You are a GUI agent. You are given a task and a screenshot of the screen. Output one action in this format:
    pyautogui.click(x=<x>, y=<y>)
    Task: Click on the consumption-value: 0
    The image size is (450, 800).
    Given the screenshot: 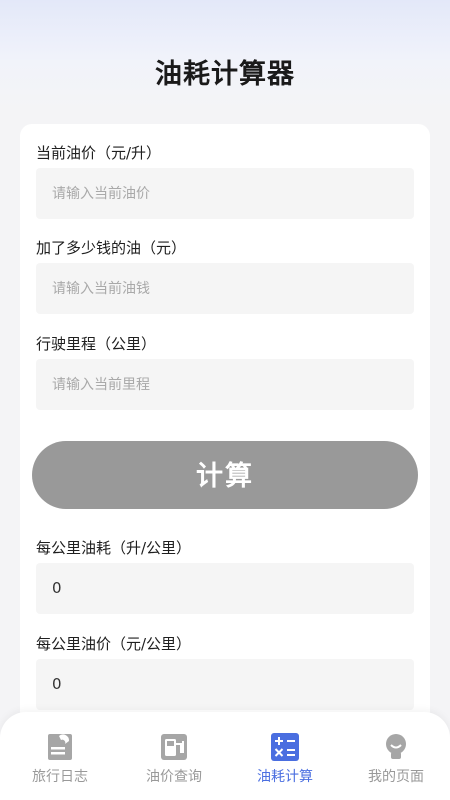 What is the action you would take?
    pyautogui.click(x=225, y=588)
    